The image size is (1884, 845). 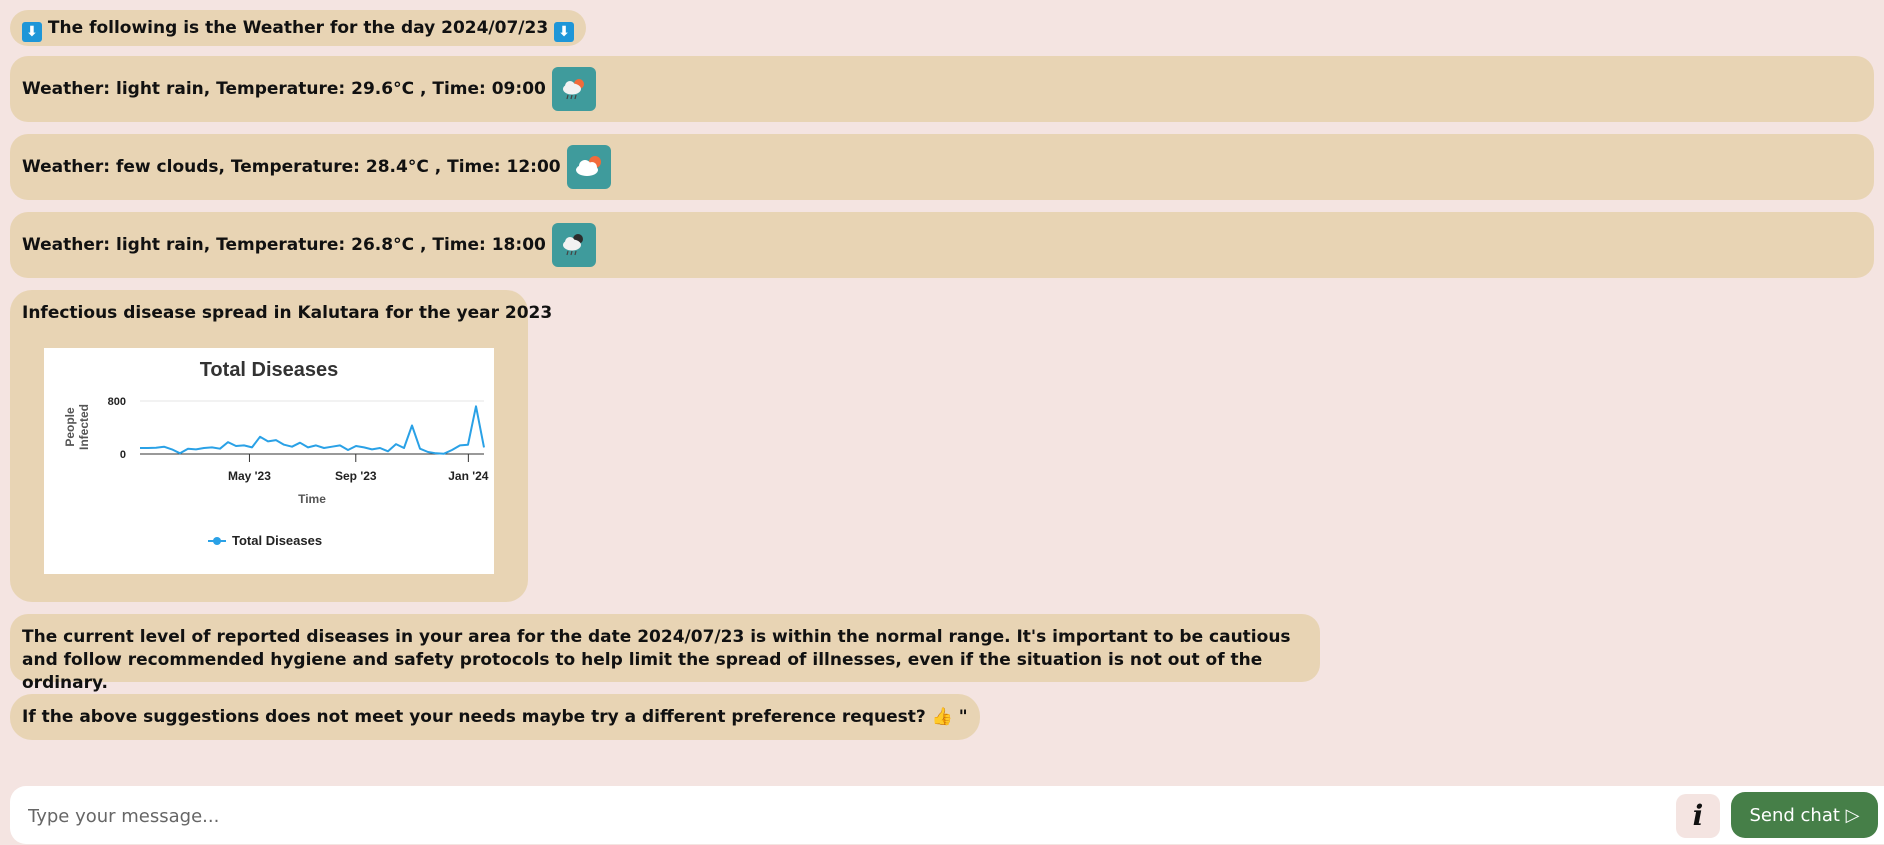 What do you see at coordinates (312, 499) in the screenshot?
I see `x-axis-title: Time` at bounding box center [312, 499].